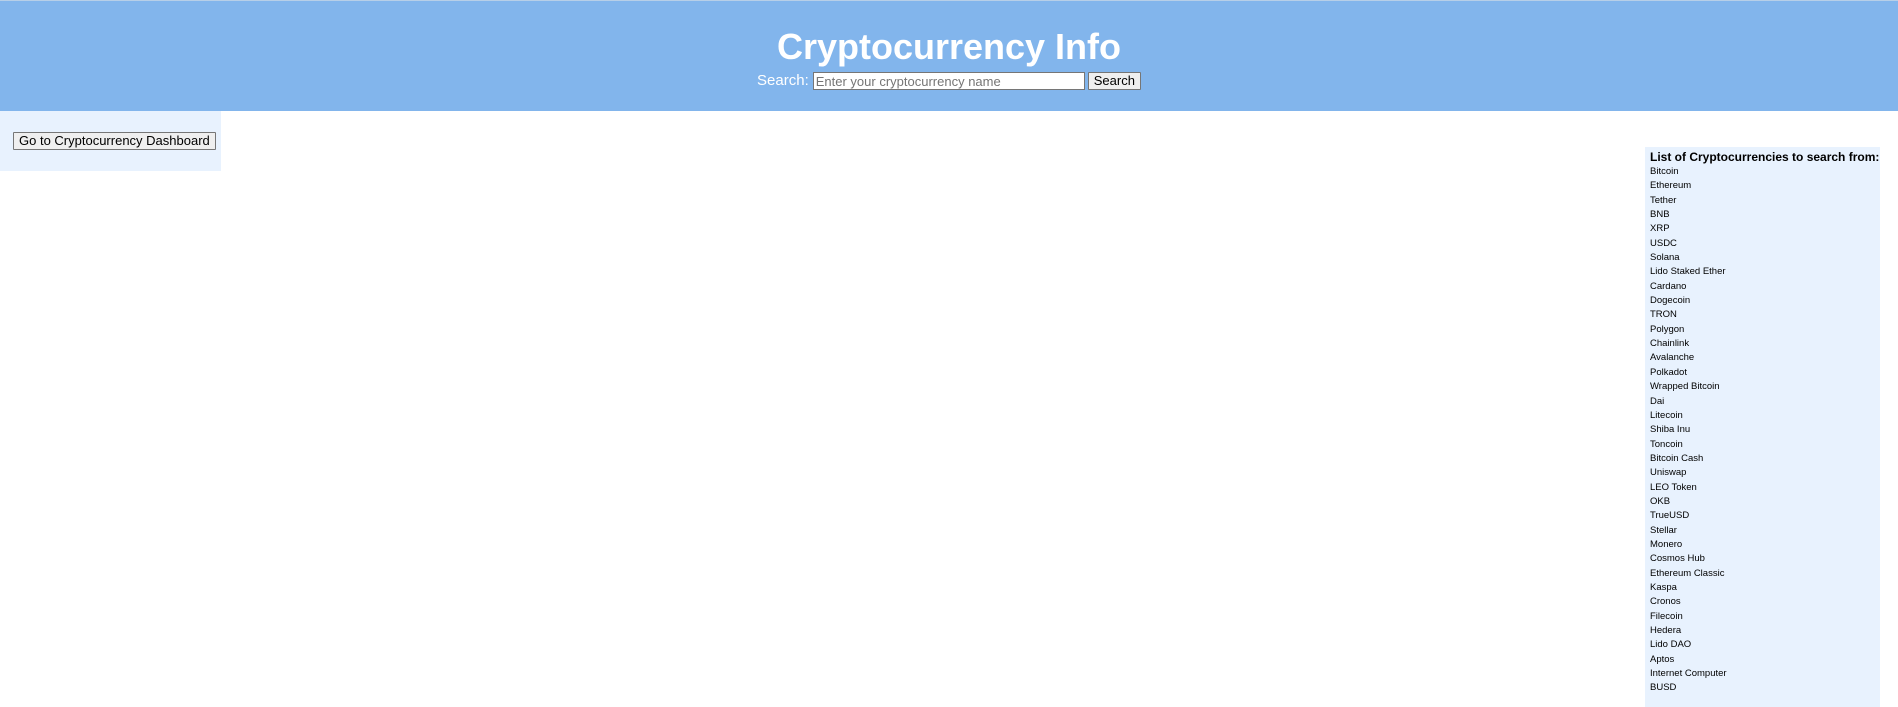 The width and height of the screenshot is (1898, 707). What do you see at coordinates (1663, 587) in the screenshot?
I see `crypto-list-item: Kaspa` at bounding box center [1663, 587].